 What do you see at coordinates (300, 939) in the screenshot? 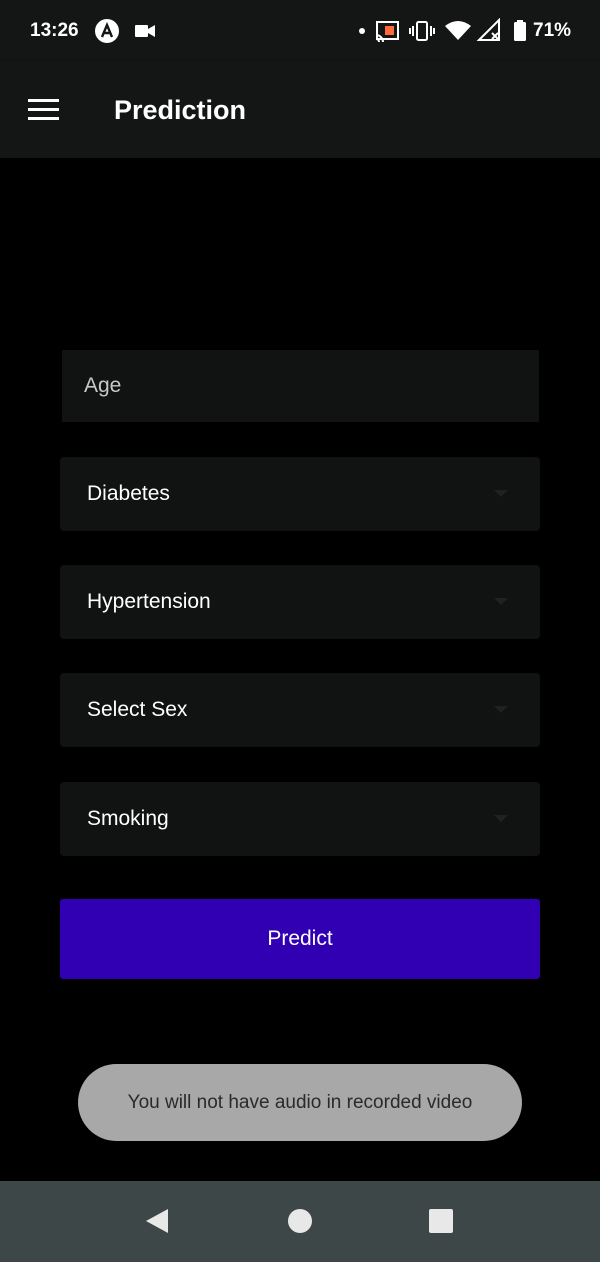
I see `predict-button: Predict` at bounding box center [300, 939].